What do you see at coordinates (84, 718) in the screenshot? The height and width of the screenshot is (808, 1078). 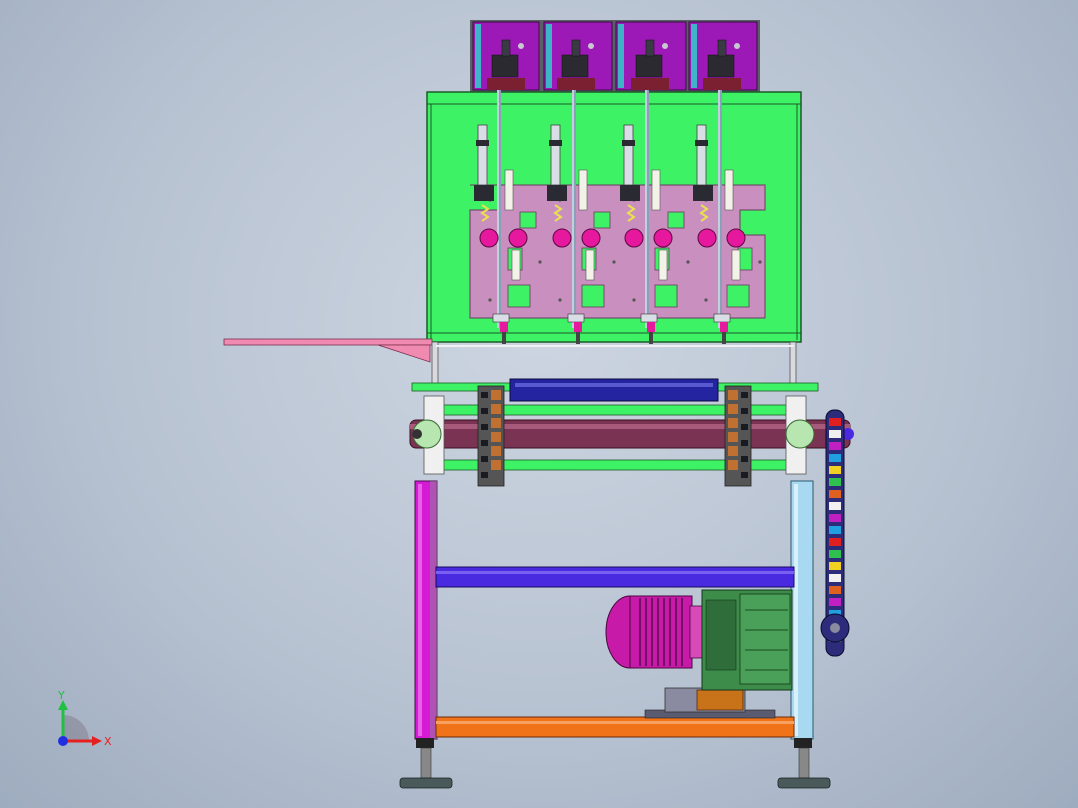 I see `axis-triad: Y X` at bounding box center [84, 718].